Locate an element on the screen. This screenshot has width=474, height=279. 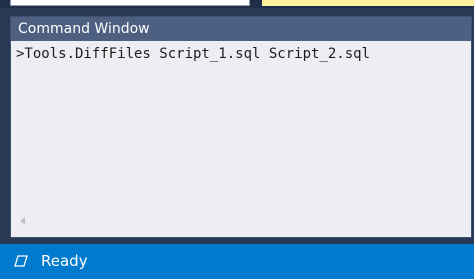
top-highlight-bar is located at coordinates (368, 3).